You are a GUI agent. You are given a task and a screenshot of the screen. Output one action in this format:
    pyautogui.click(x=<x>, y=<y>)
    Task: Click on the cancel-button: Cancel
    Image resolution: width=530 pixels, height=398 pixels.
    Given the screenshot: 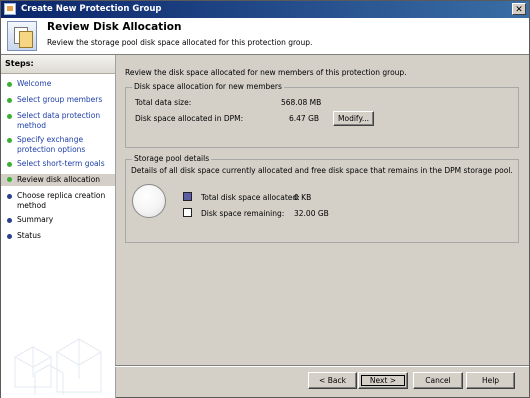 What is the action you would take?
    pyautogui.click(x=438, y=380)
    